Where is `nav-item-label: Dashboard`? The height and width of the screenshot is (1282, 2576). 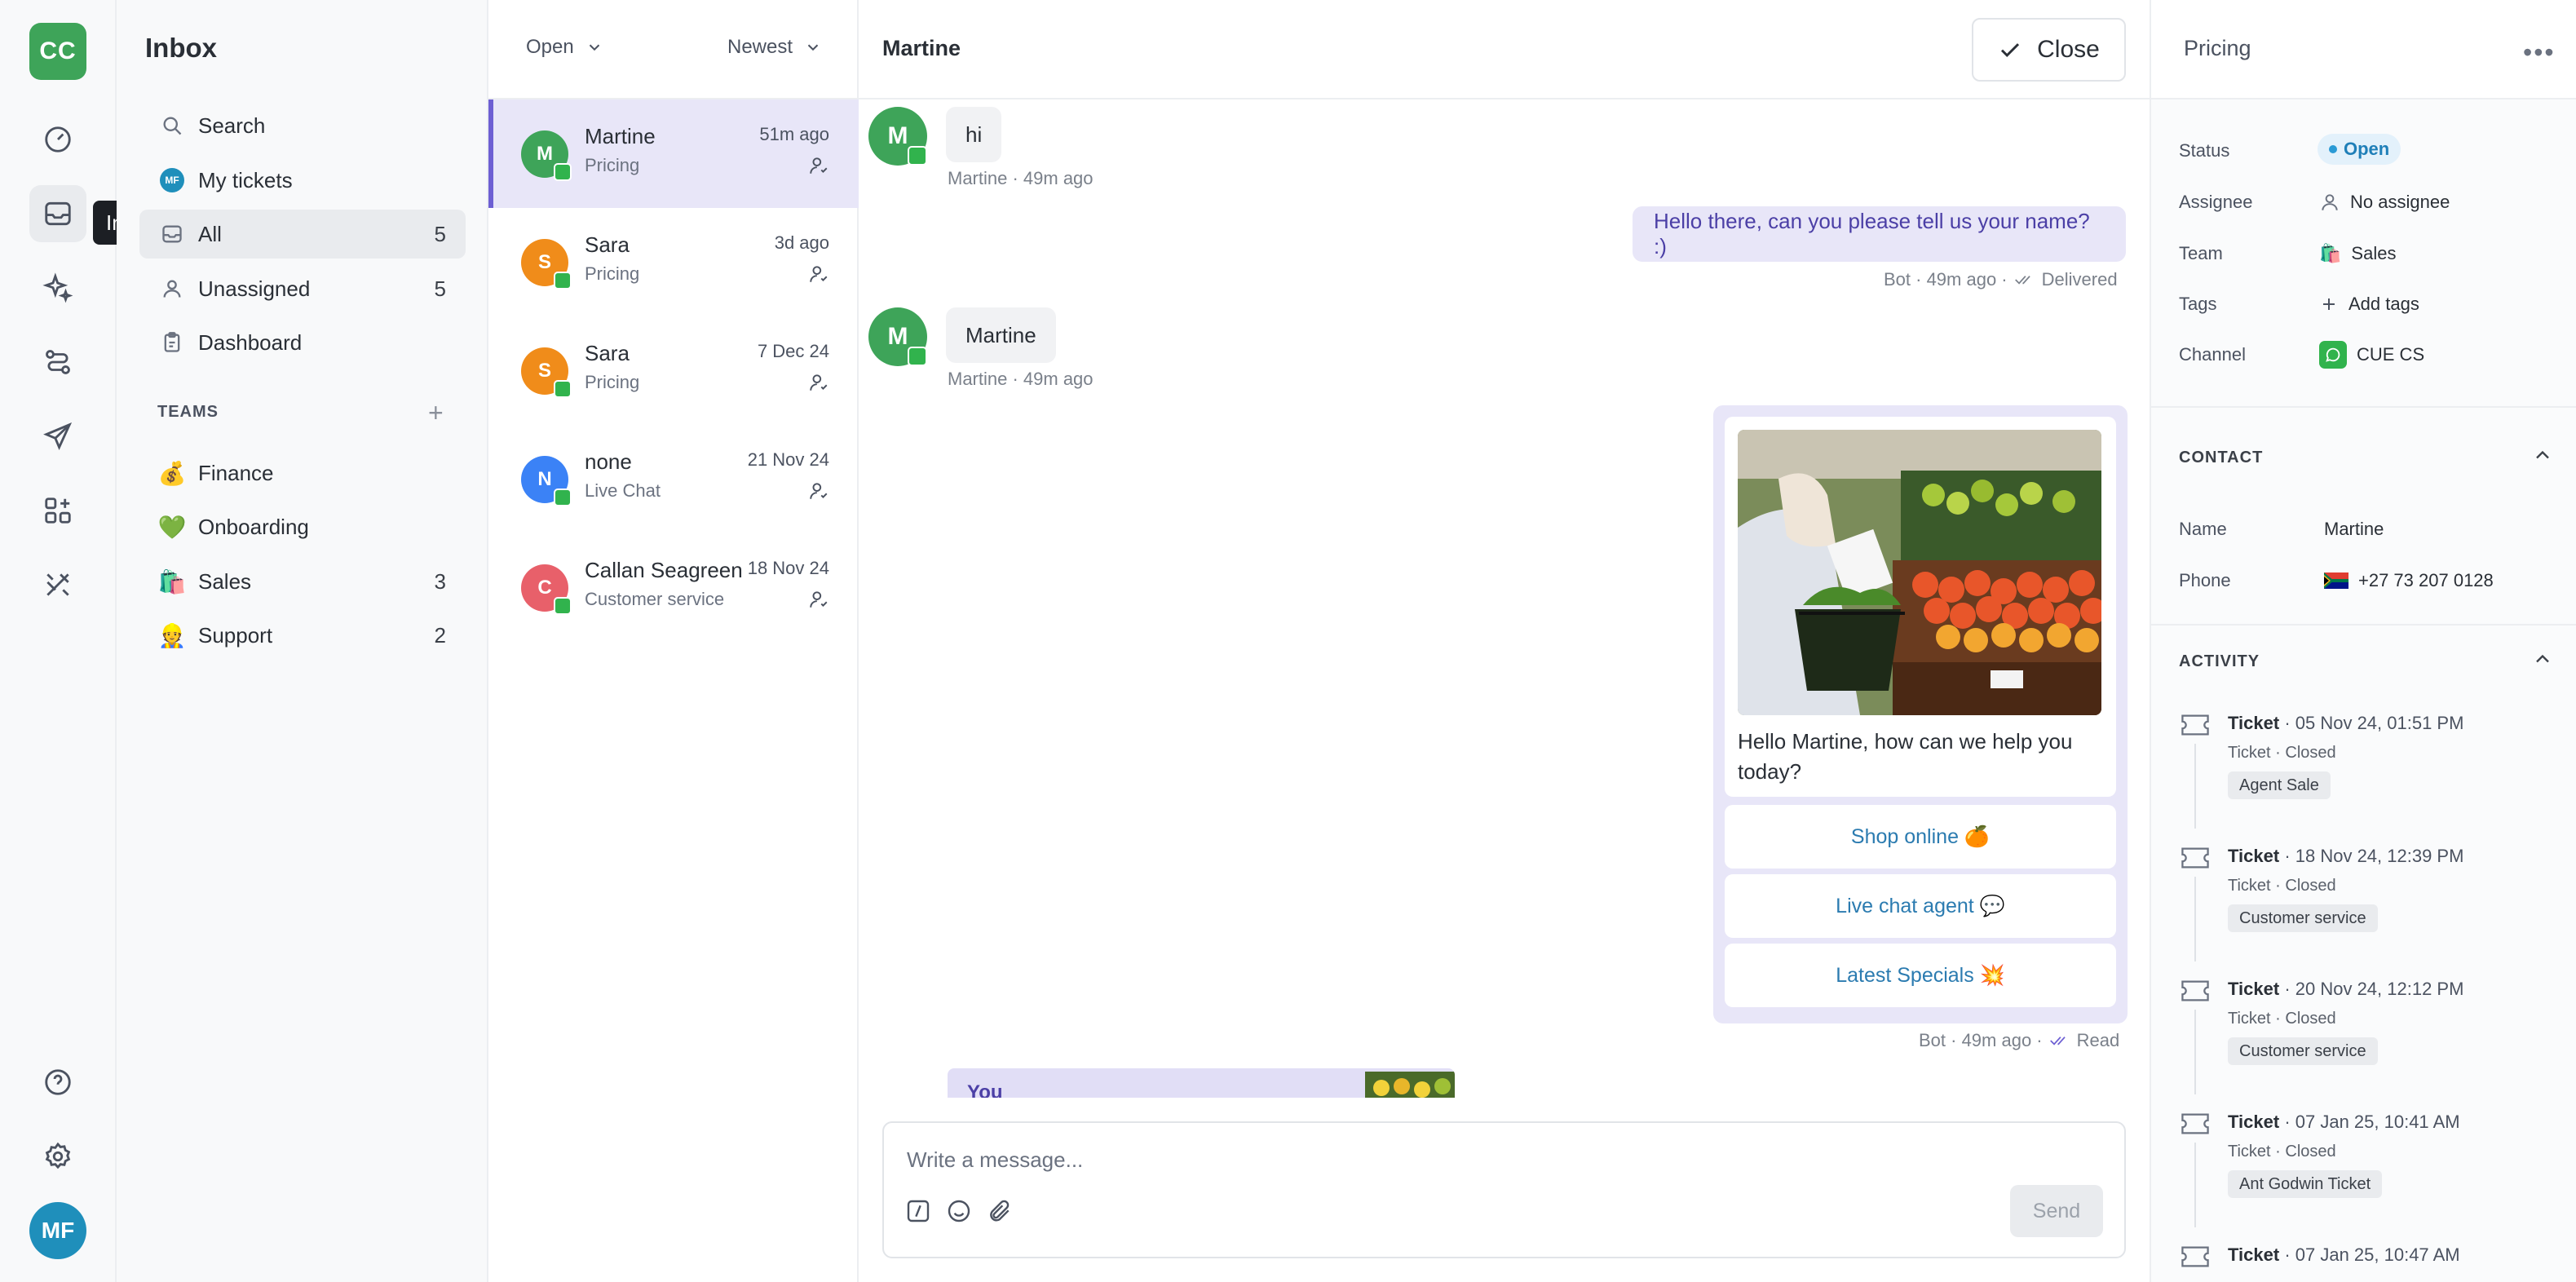 nav-item-label: Dashboard is located at coordinates (250, 342).